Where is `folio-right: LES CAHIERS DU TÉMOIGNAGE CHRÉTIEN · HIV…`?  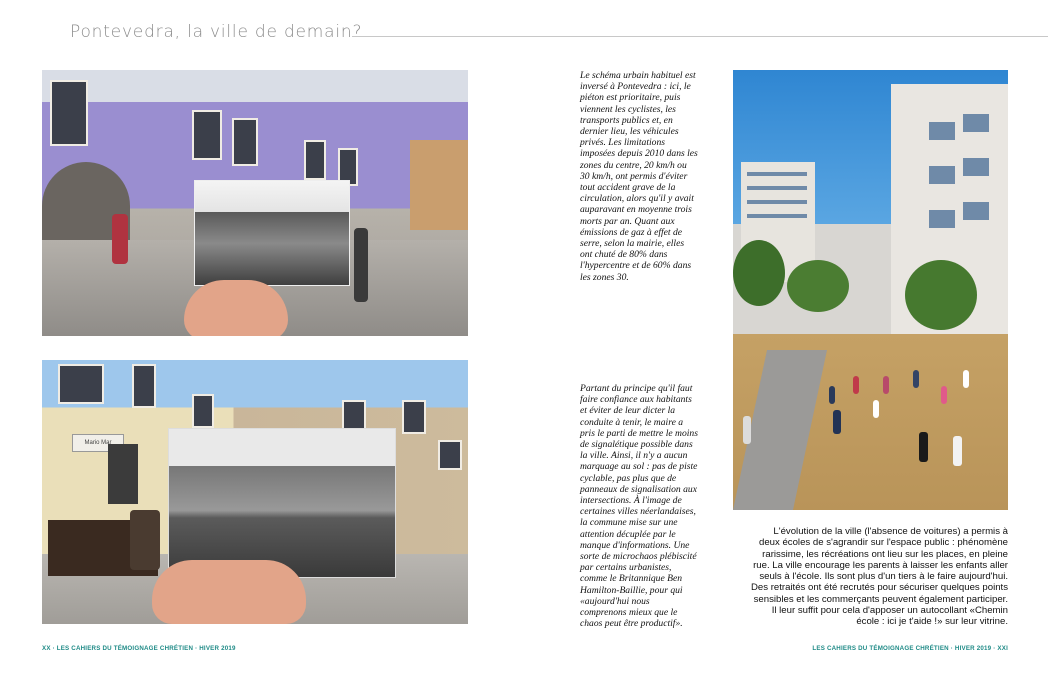
folio-right: LES CAHIERS DU TÉMOIGNAGE CHRÉTIEN · HIV… is located at coordinates (910, 648).